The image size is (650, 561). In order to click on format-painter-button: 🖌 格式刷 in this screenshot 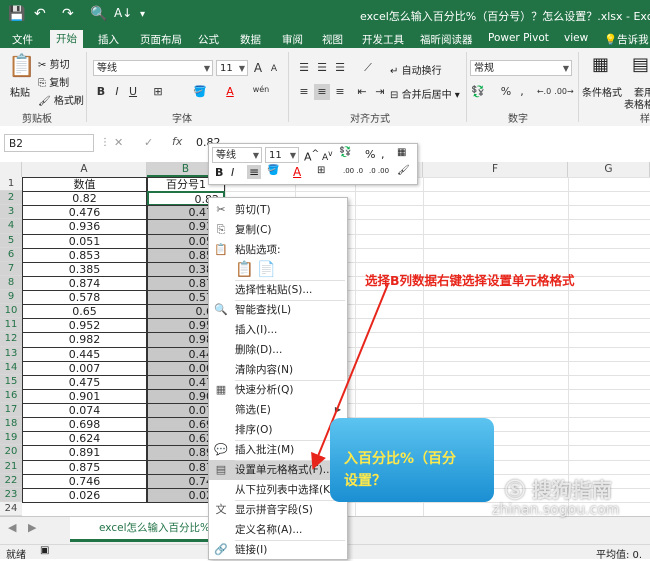, I will do `click(61, 99)`.